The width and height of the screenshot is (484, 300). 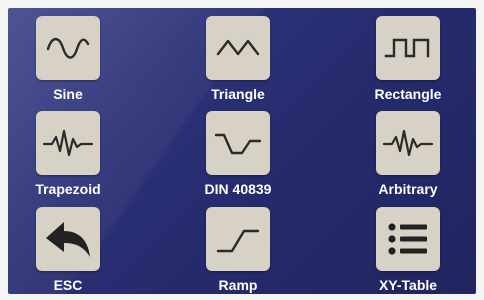 What do you see at coordinates (68, 189) in the screenshot?
I see `trapezoid-label: Trapezoid` at bounding box center [68, 189].